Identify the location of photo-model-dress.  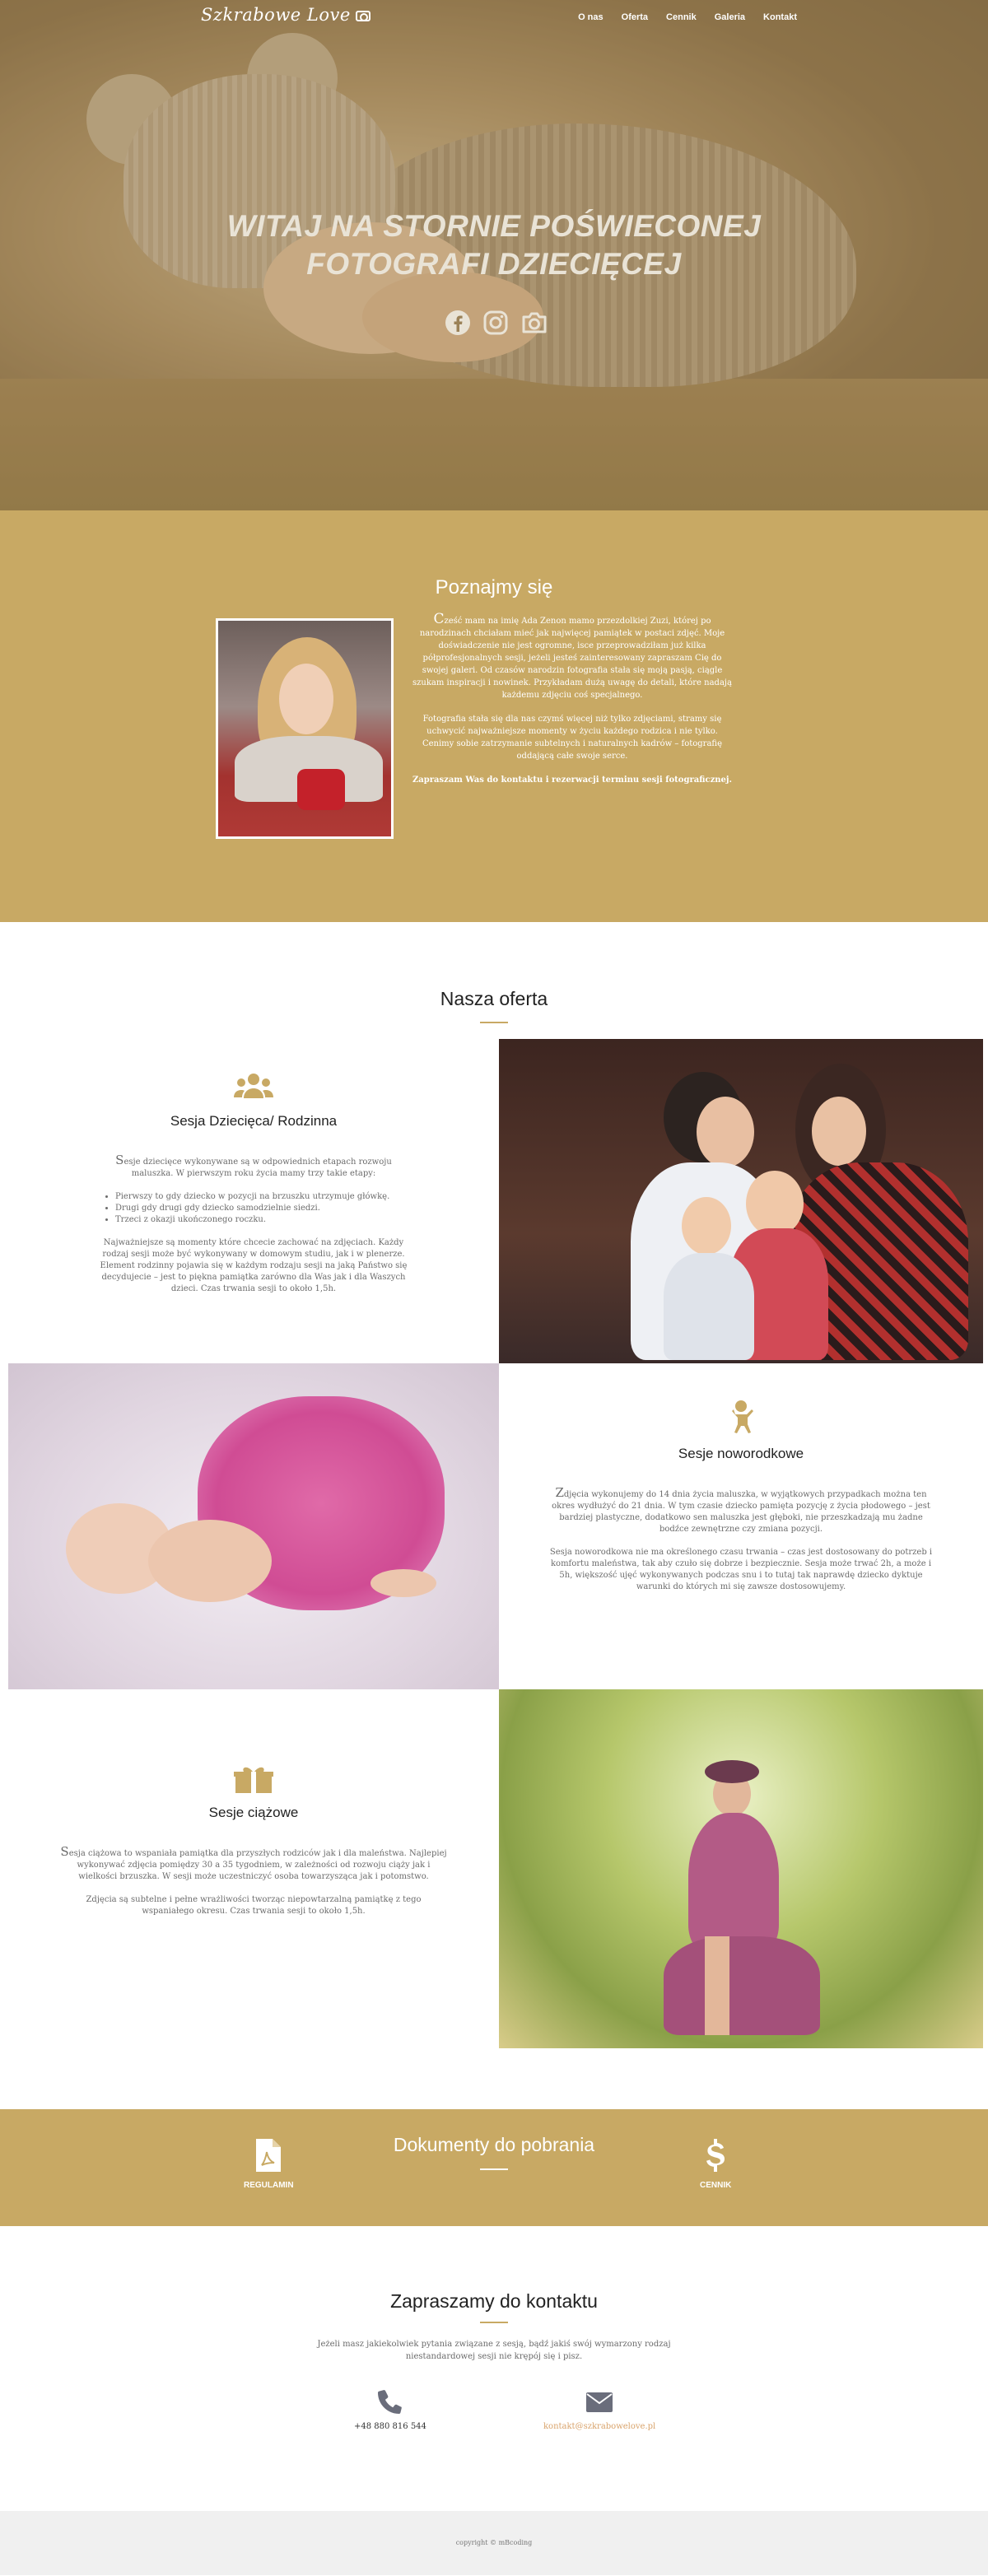
(733, 1883).